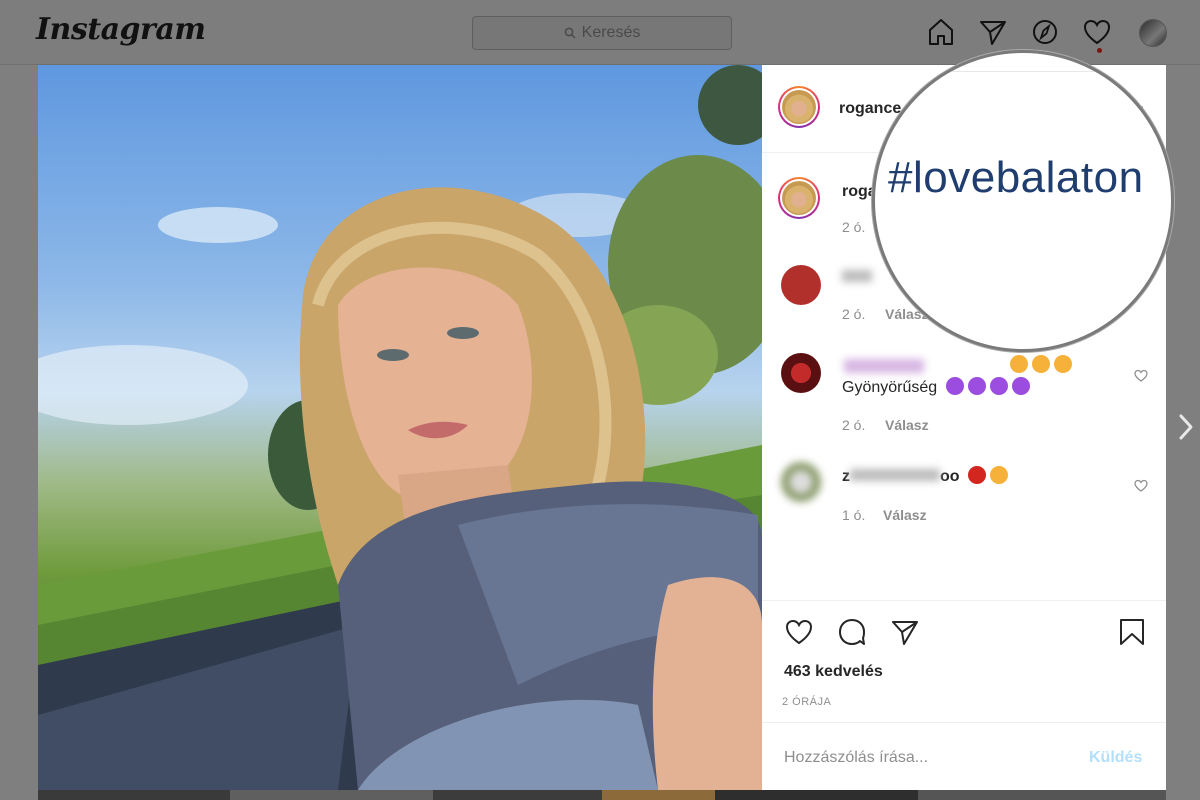 This screenshot has width=1200, height=800. Describe the element at coordinates (854, 227) in the screenshot. I see `caption-time: 2 ó.` at that location.